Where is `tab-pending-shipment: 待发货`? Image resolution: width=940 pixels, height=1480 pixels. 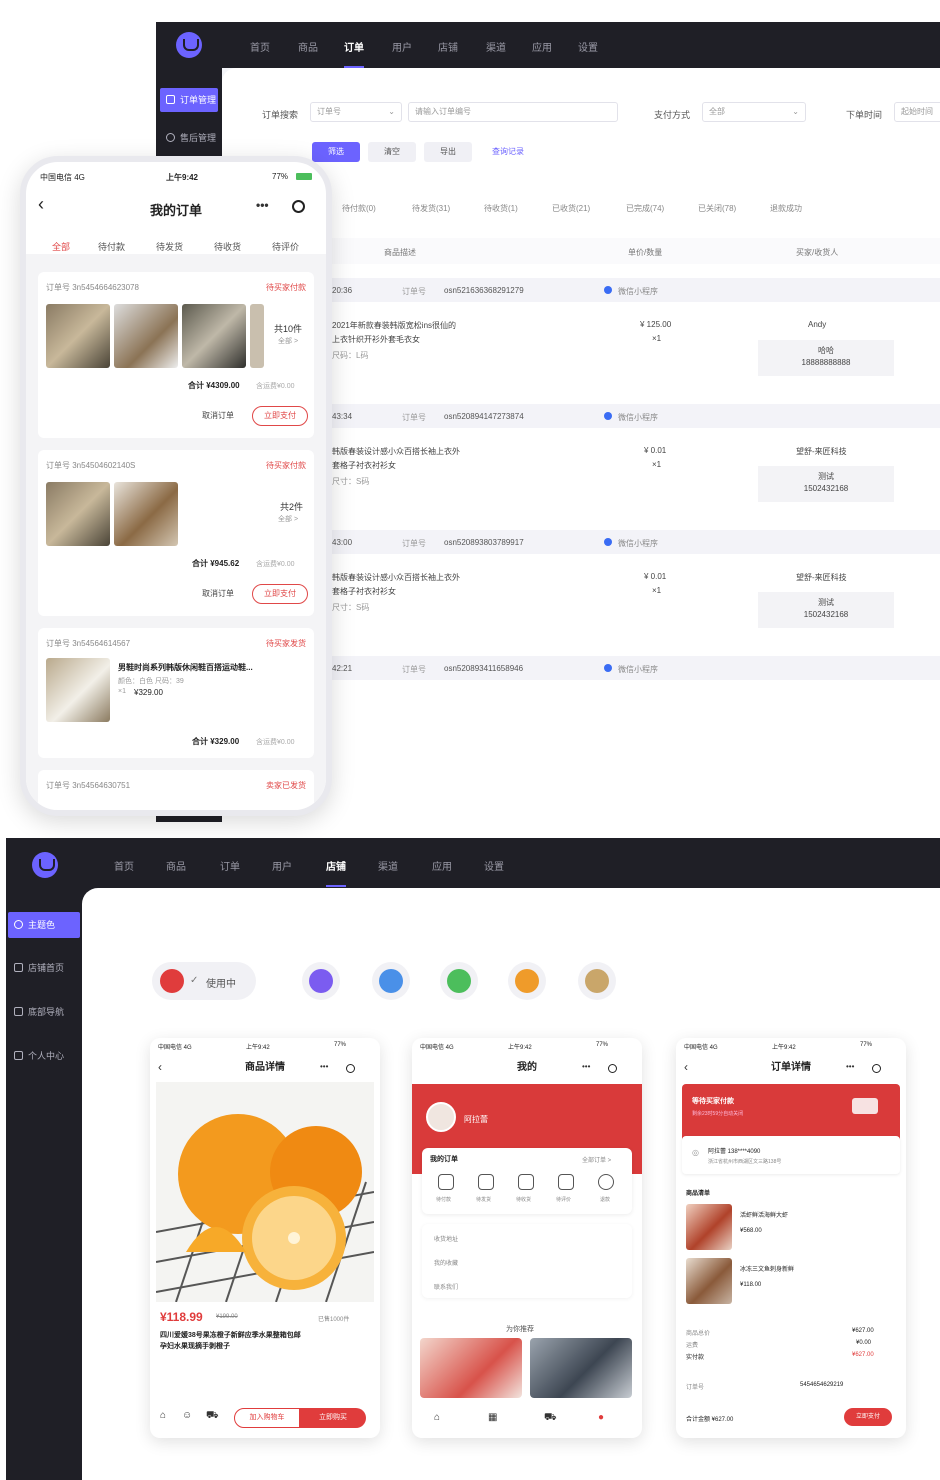
tab-pending-shipment: 待发货 is located at coordinates (169, 246).